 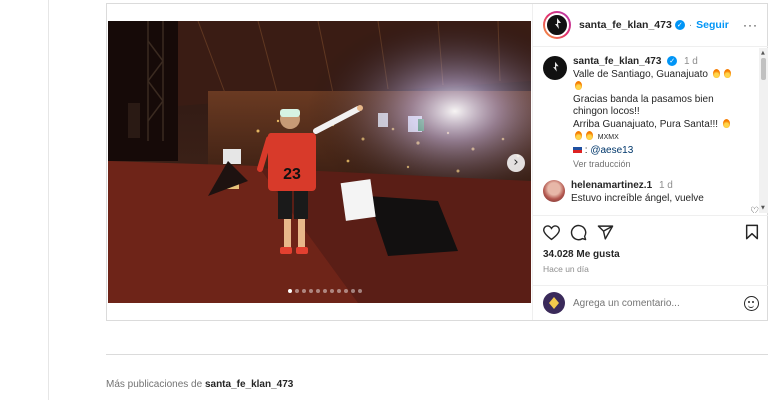 What do you see at coordinates (690, 61) in the screenshot?
I see `caption-time: 1 d` at bounding box center [690, 61].